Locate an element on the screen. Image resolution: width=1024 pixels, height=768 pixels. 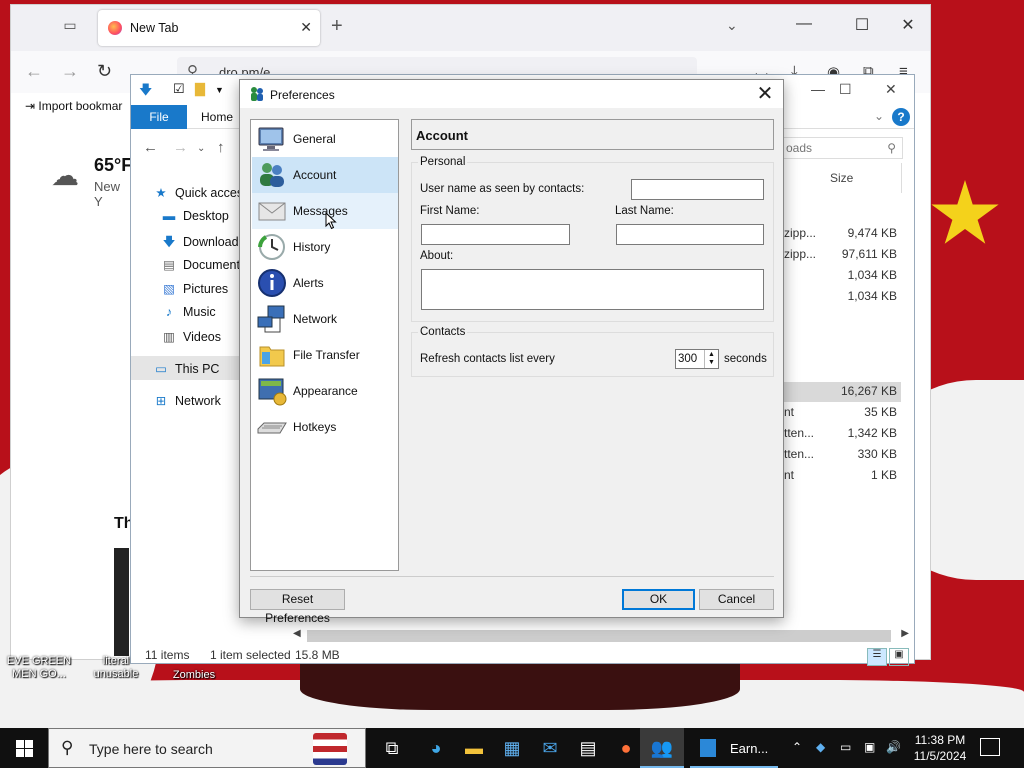
firefox-icon is located at coordinates (115, 28).